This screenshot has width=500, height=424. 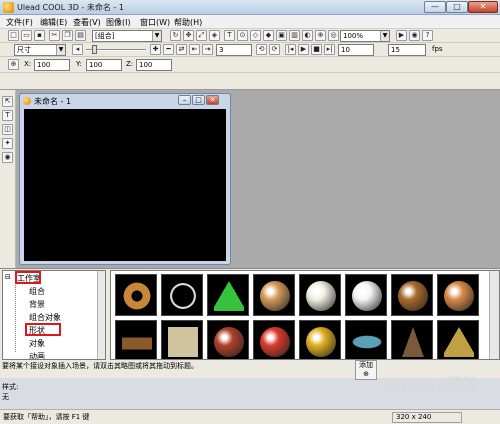 I want to click on copy-icon: ❐, so click(x=67, y=35).